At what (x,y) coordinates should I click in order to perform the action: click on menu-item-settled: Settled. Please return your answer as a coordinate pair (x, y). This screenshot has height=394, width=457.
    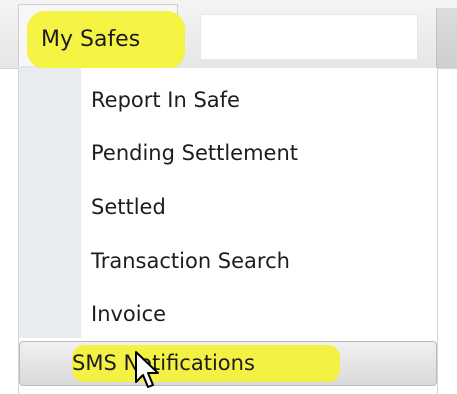
    Looking at the image, I should click on (128, 207).